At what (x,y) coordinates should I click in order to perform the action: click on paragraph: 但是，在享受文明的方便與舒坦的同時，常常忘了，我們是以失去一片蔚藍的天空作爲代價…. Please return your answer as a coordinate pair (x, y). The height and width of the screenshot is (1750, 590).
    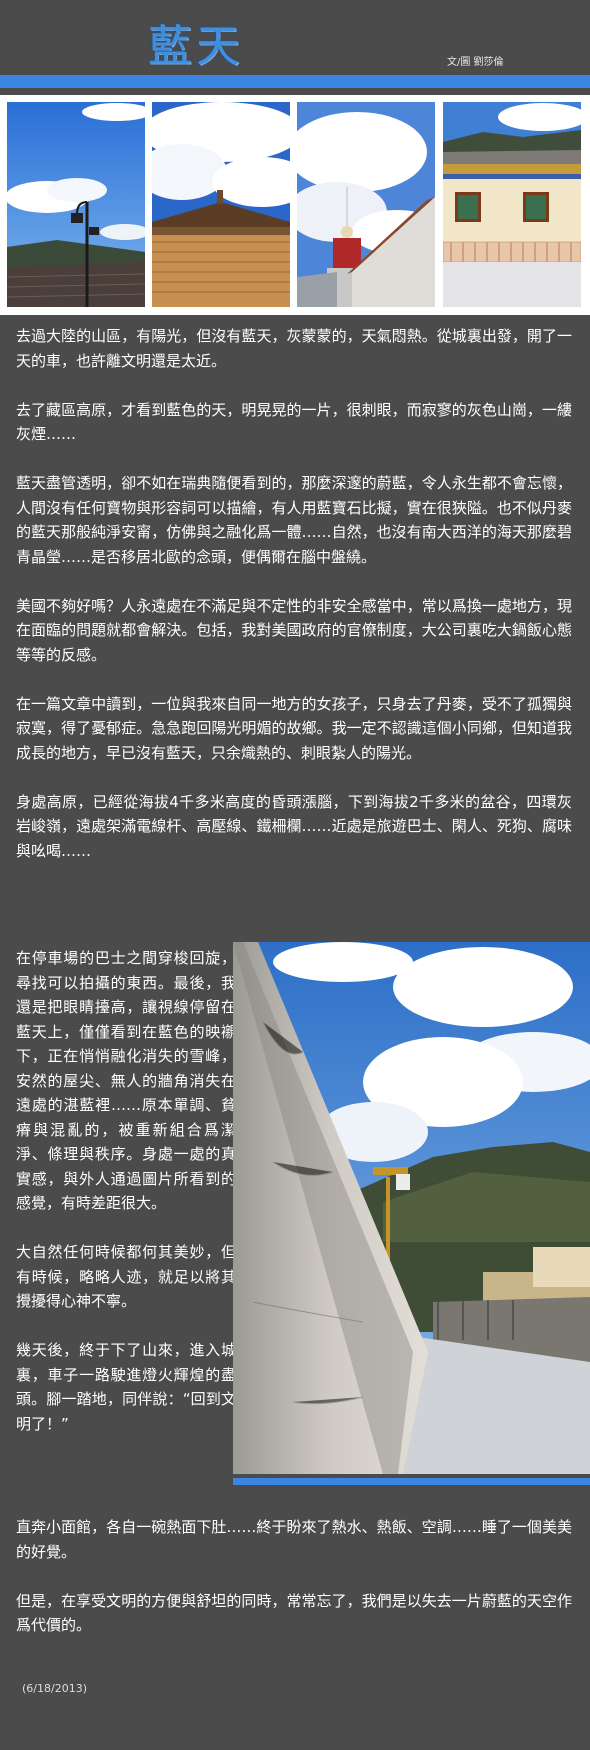
    Looking at the image, I should click on (294, 1613).